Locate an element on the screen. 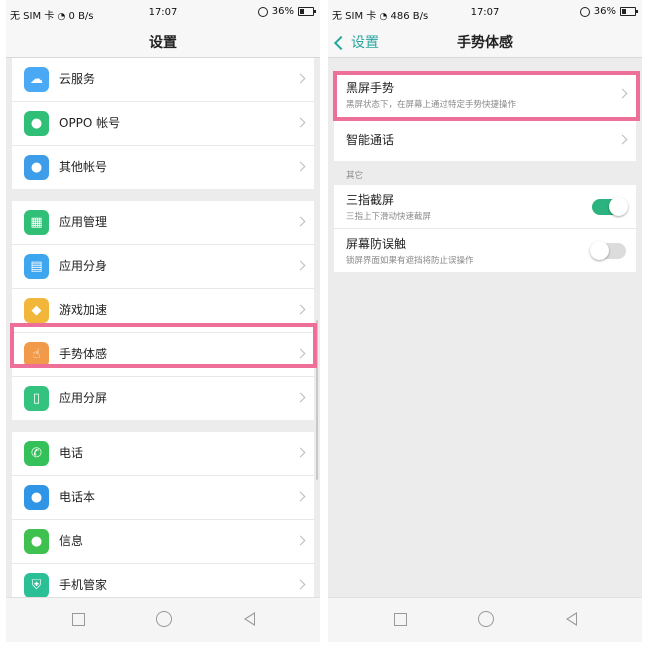 The height and width of the screenshot is (646, 650). settings-item: ☁ 云服务 is located at coordinates (163, 80).